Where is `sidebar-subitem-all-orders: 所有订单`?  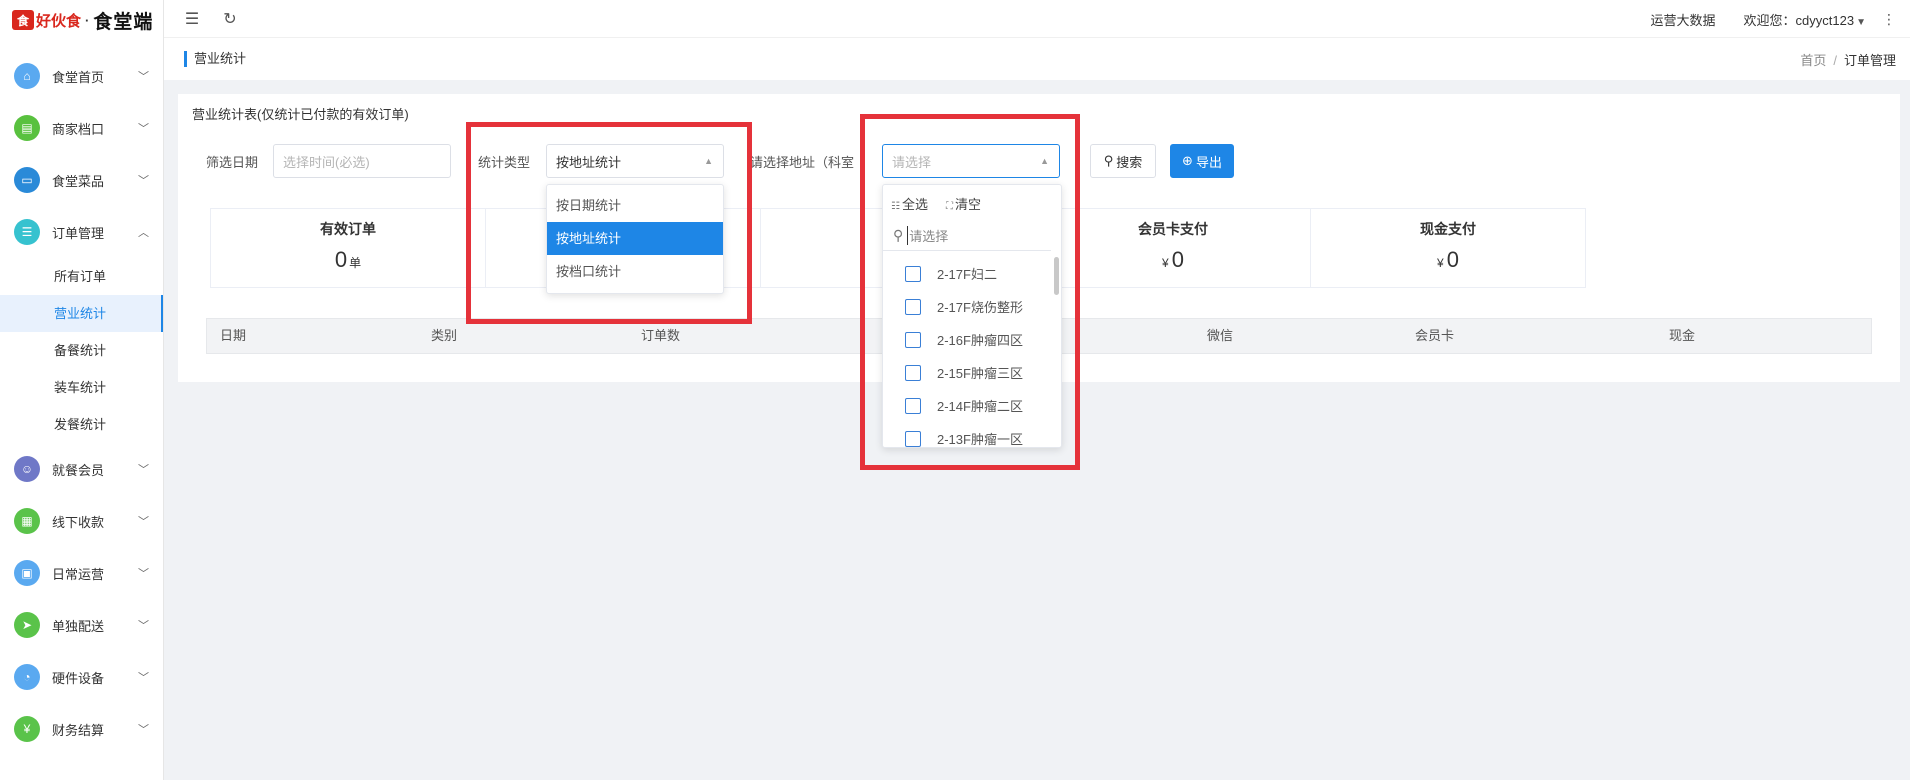 sidebar-subitem-all-orders: 所有订单 is located at coordinates (81, 276).